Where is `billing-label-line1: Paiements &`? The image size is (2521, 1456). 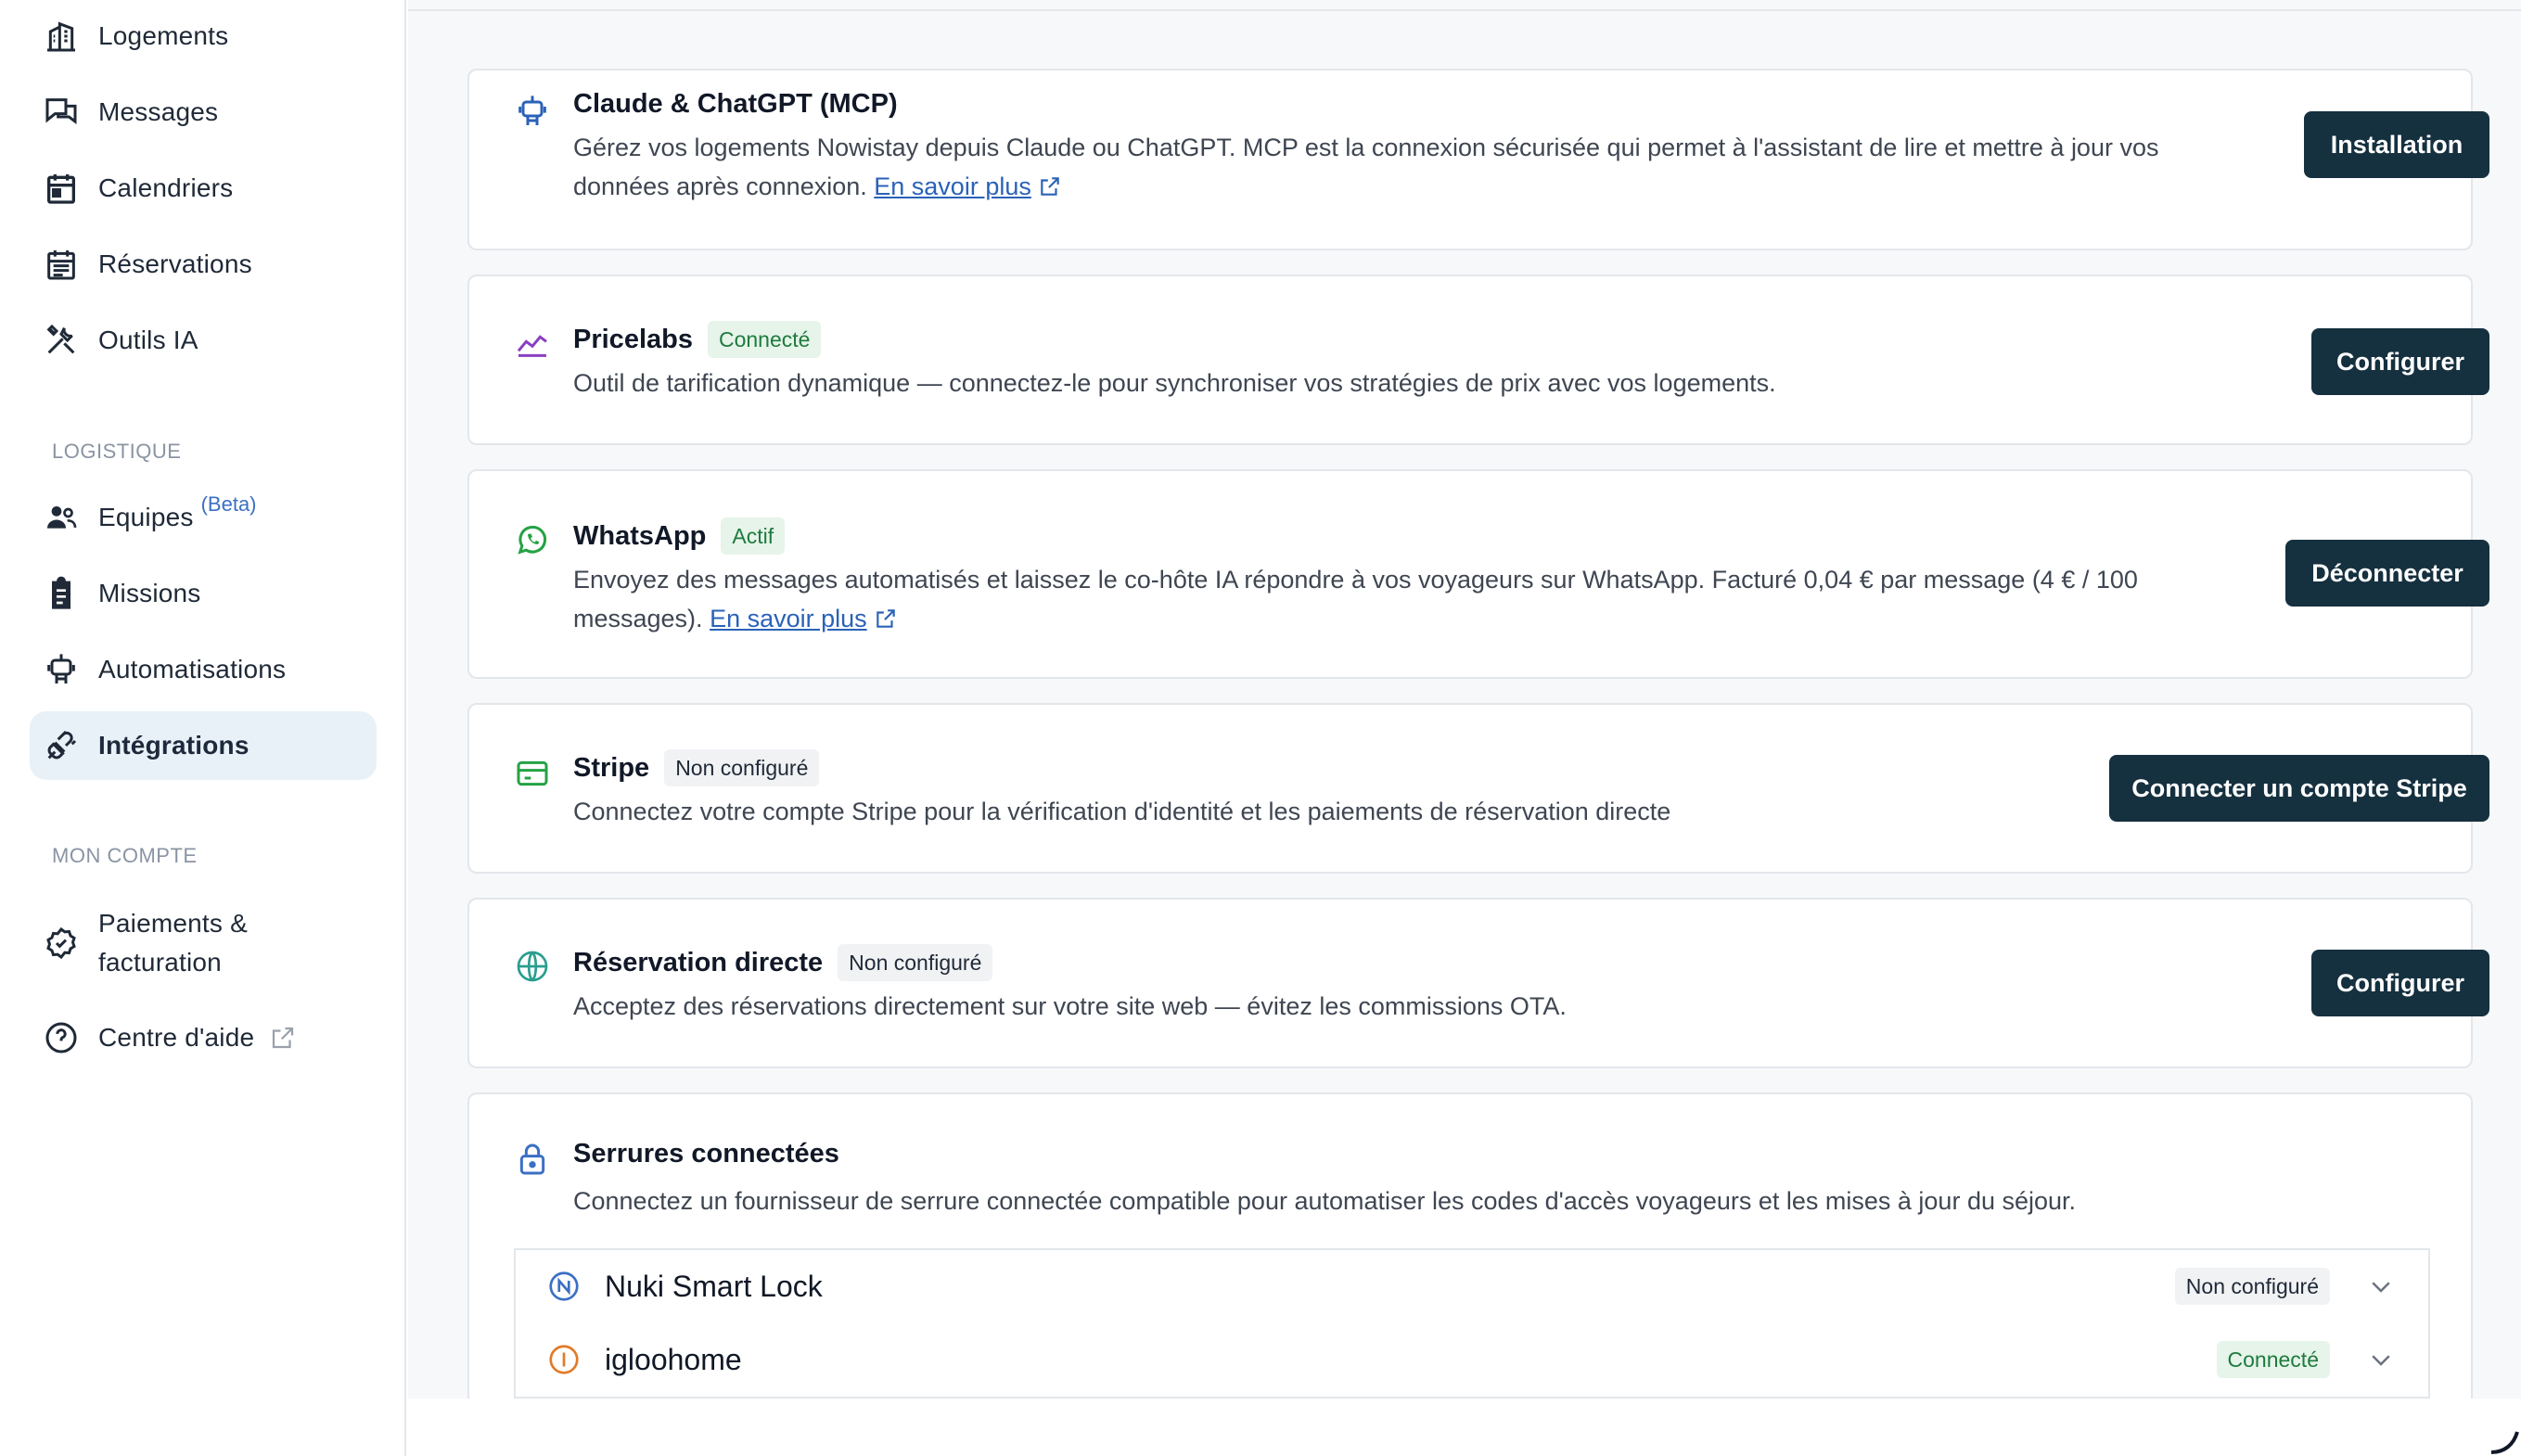 billing-label-line1: Paiements & is located at coordinates (173, 923).